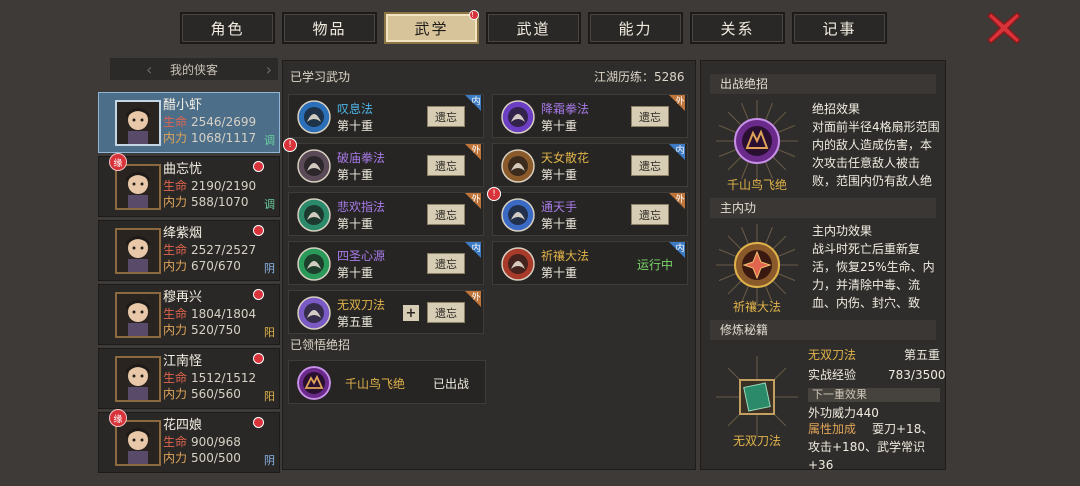 The height and width of the screenshot is (486, 1080). Describe the element at coordinates (221, 202) in the screenshot. I see `hero-mp: 内力 588/1070` at that location.